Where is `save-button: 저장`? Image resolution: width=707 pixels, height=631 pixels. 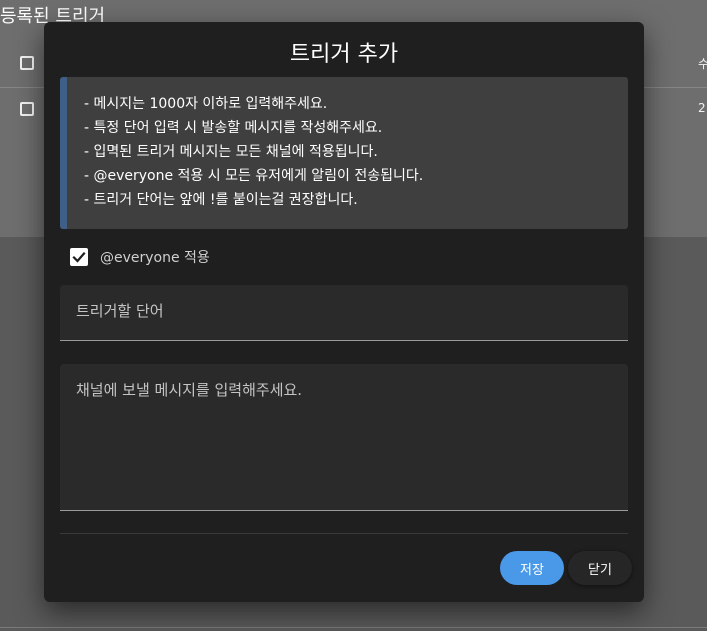 save-button: 저장 is located at coordinates (532, 568).